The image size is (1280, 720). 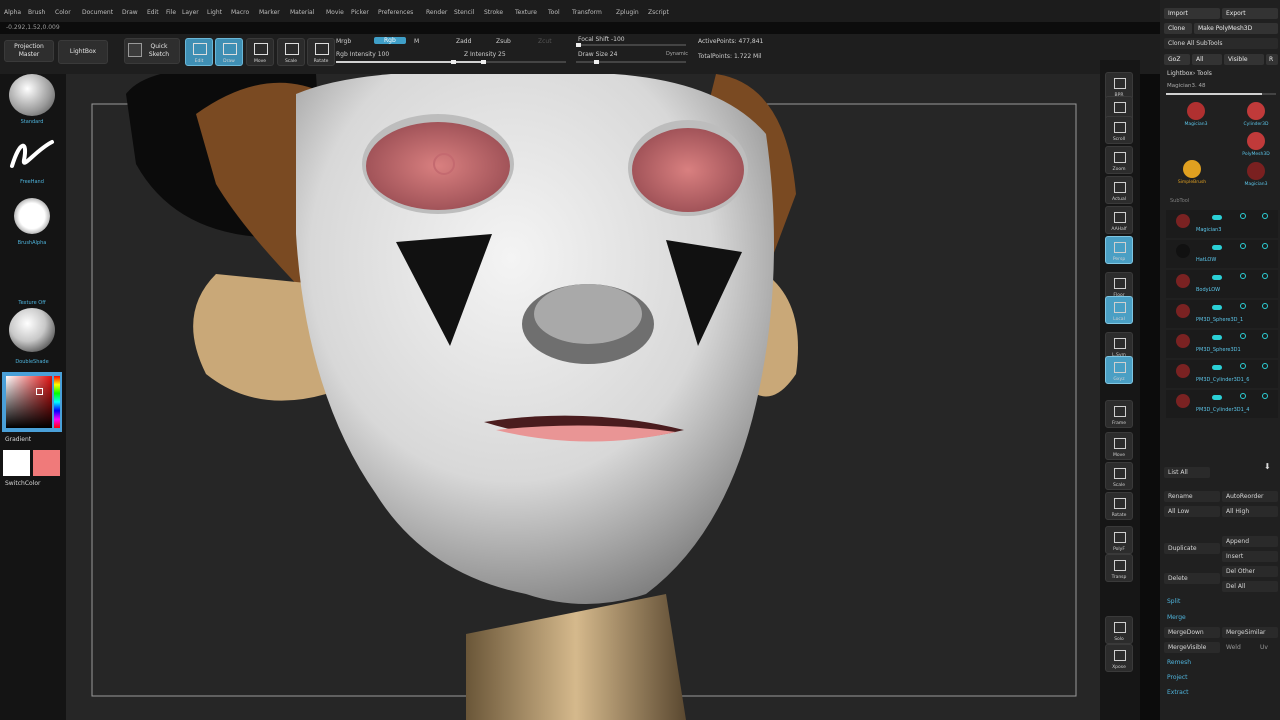 I want to click on extract-section: Extract, so click(x=1178, y=692).